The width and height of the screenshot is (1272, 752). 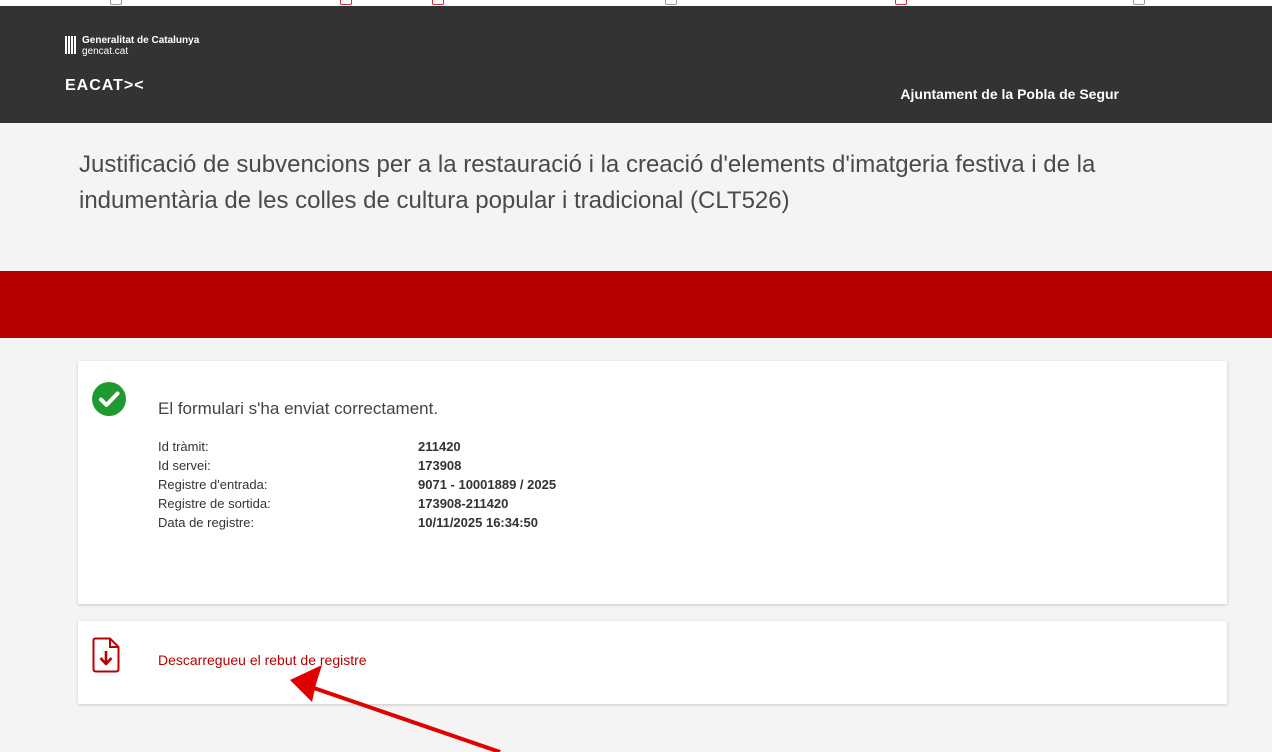 I want to click on detail-label: Data de registre:, so click(x=206, y=522).